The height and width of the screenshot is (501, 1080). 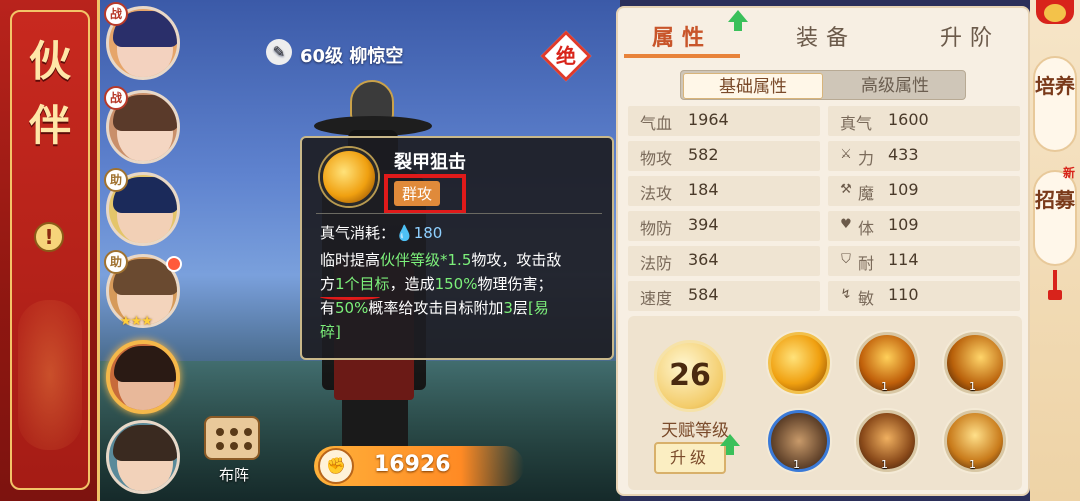 What do you see at coordinates (866, 228) in the screenshot?
I see `attribute-label: 体` at bounding box center [866, 228].